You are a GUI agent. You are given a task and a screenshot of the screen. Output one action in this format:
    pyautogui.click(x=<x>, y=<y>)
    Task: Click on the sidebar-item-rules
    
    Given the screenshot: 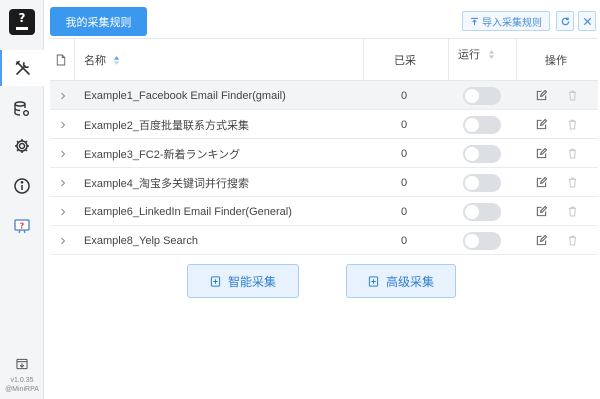 What is the action you would take?
    pyautogui.click(x=22, y=68)
    